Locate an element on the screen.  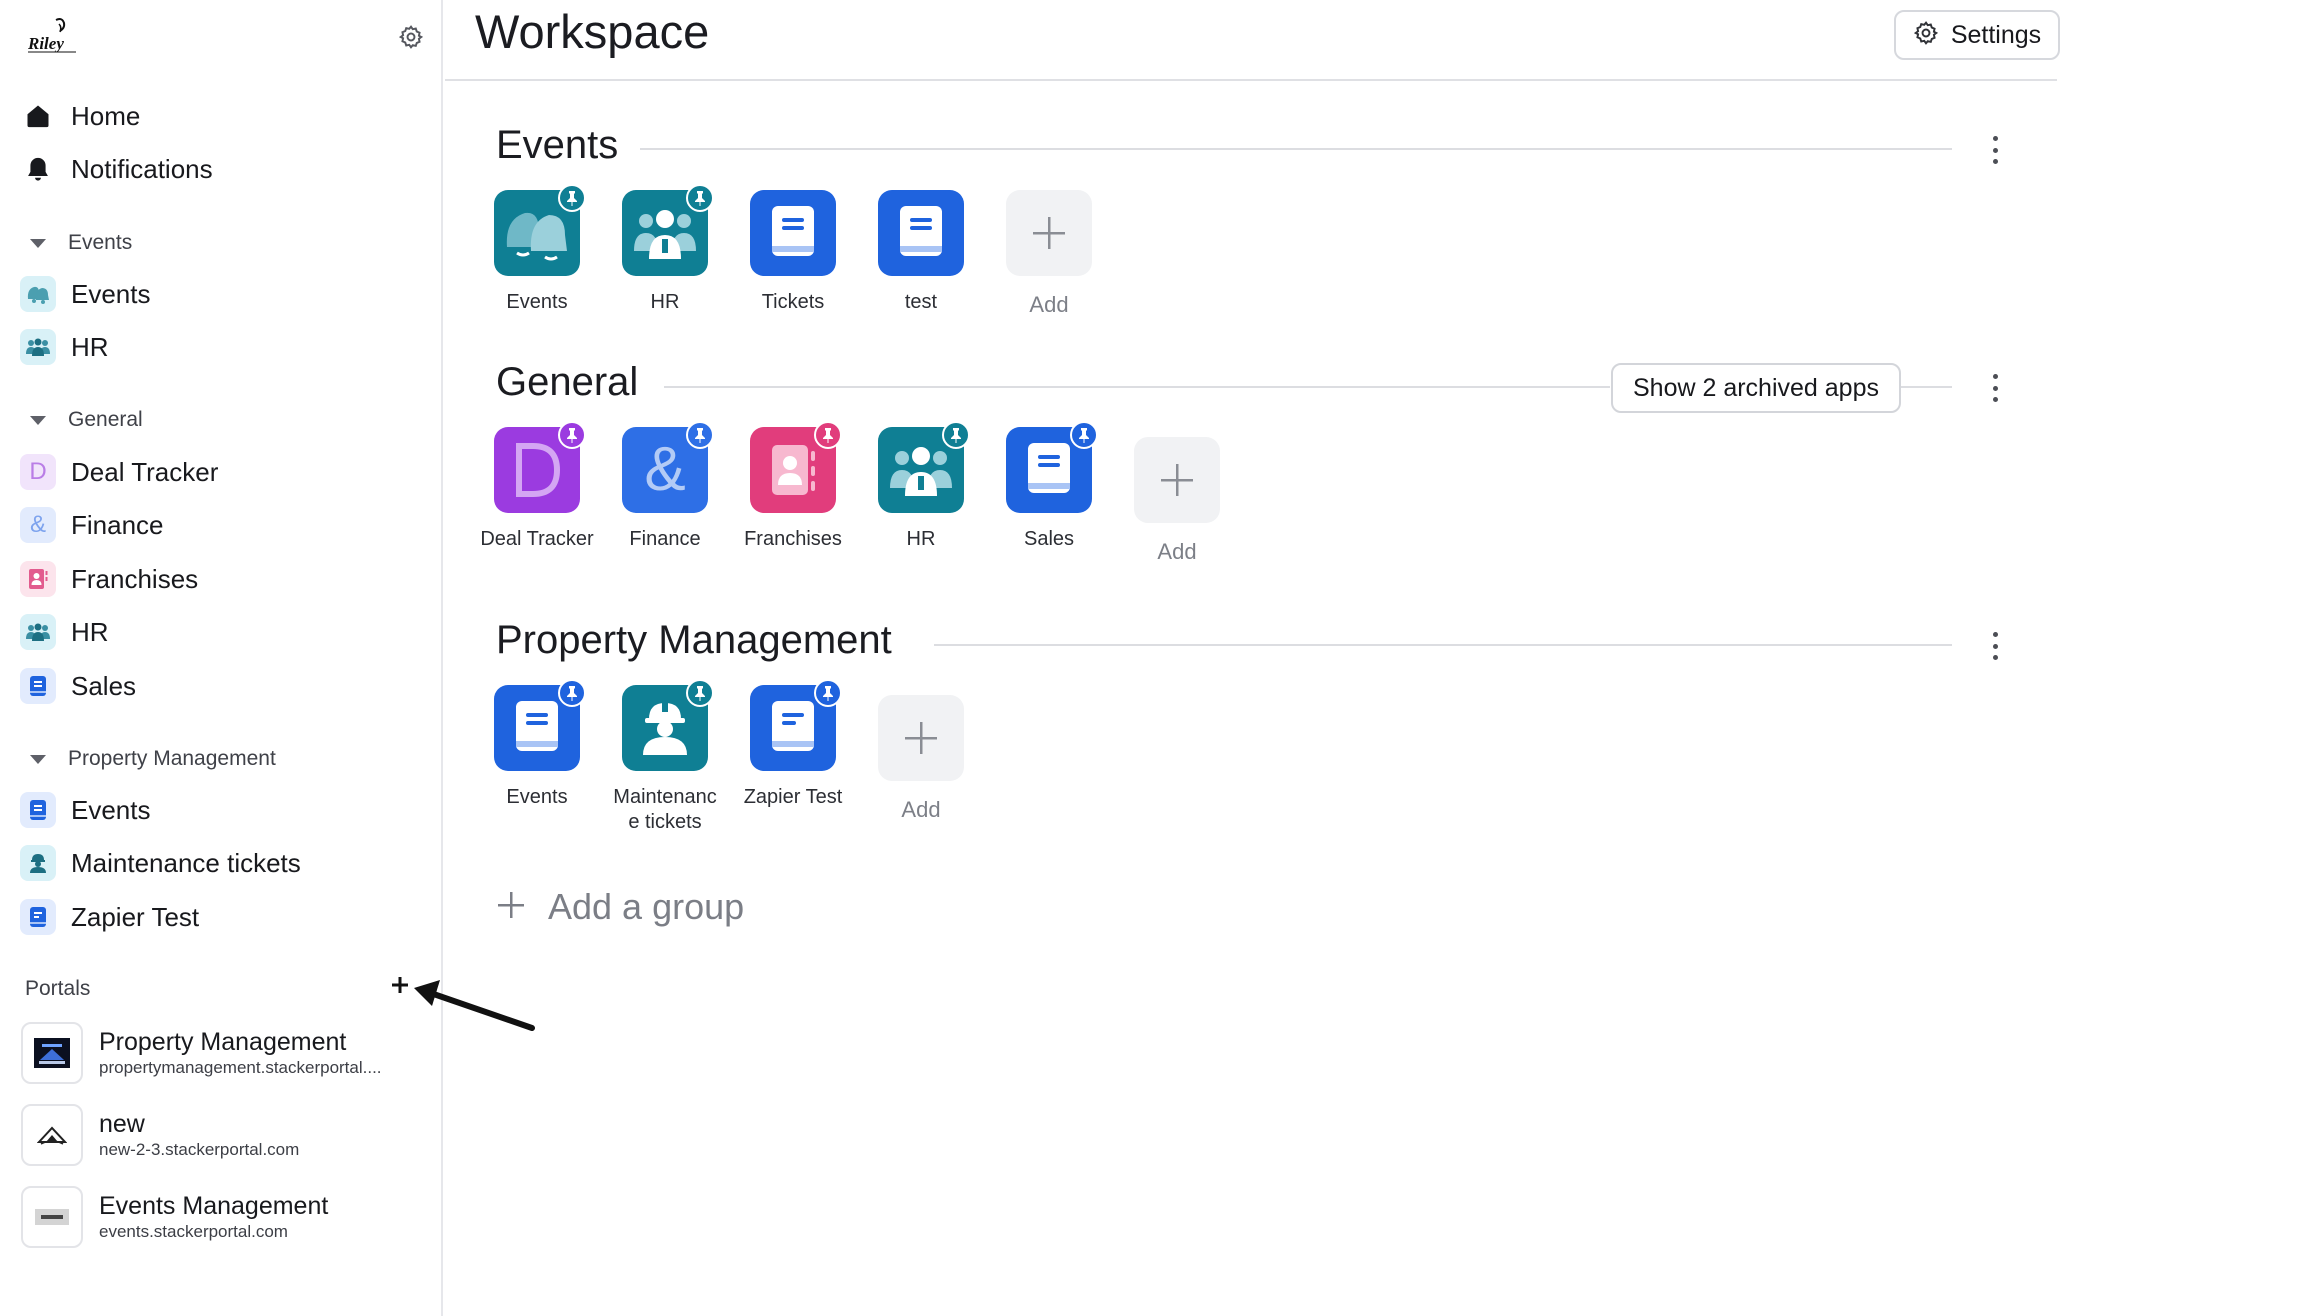
sidebar-group-general: General is located at coordinates (86, 420).